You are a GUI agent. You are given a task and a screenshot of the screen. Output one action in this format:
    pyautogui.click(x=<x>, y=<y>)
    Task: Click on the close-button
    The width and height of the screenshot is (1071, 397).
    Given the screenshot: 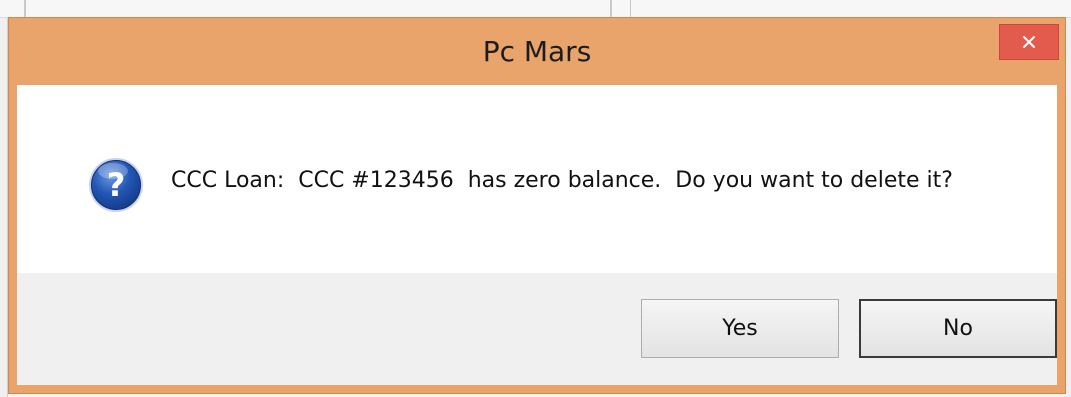 What is the action you would take?
    pyautogui.click(x=1029, y=42)
    